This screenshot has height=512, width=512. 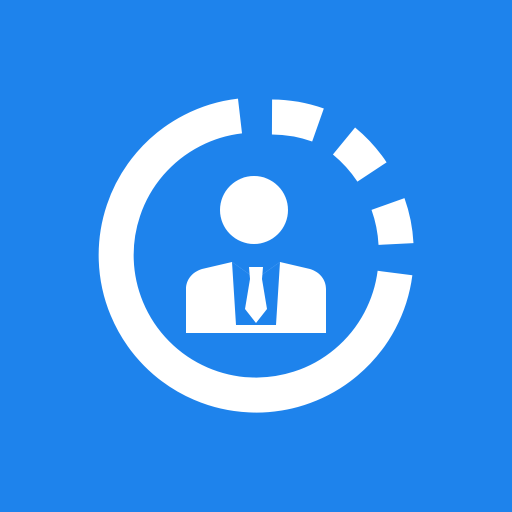 I want to click on person-head-icon, so click(x=254, y=210).